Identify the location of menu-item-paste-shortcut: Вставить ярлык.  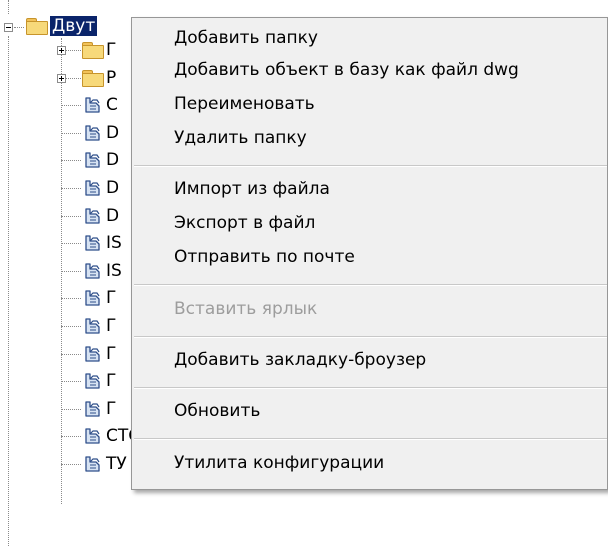
(246, 309).